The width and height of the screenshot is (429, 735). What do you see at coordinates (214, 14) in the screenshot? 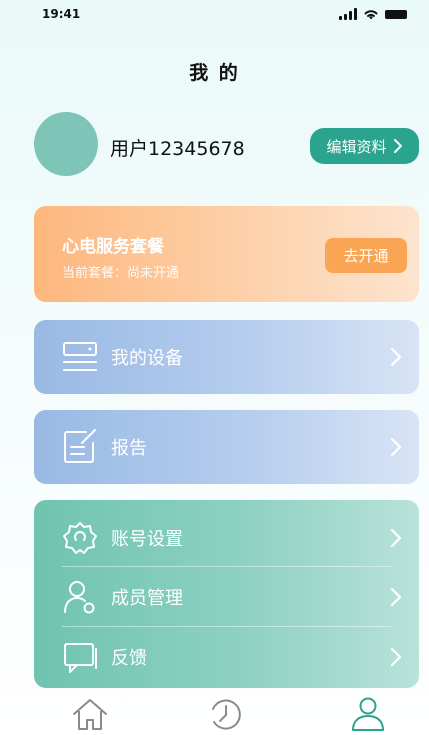
I see `status-bar: 19:41` at bounding box center [214, 14].